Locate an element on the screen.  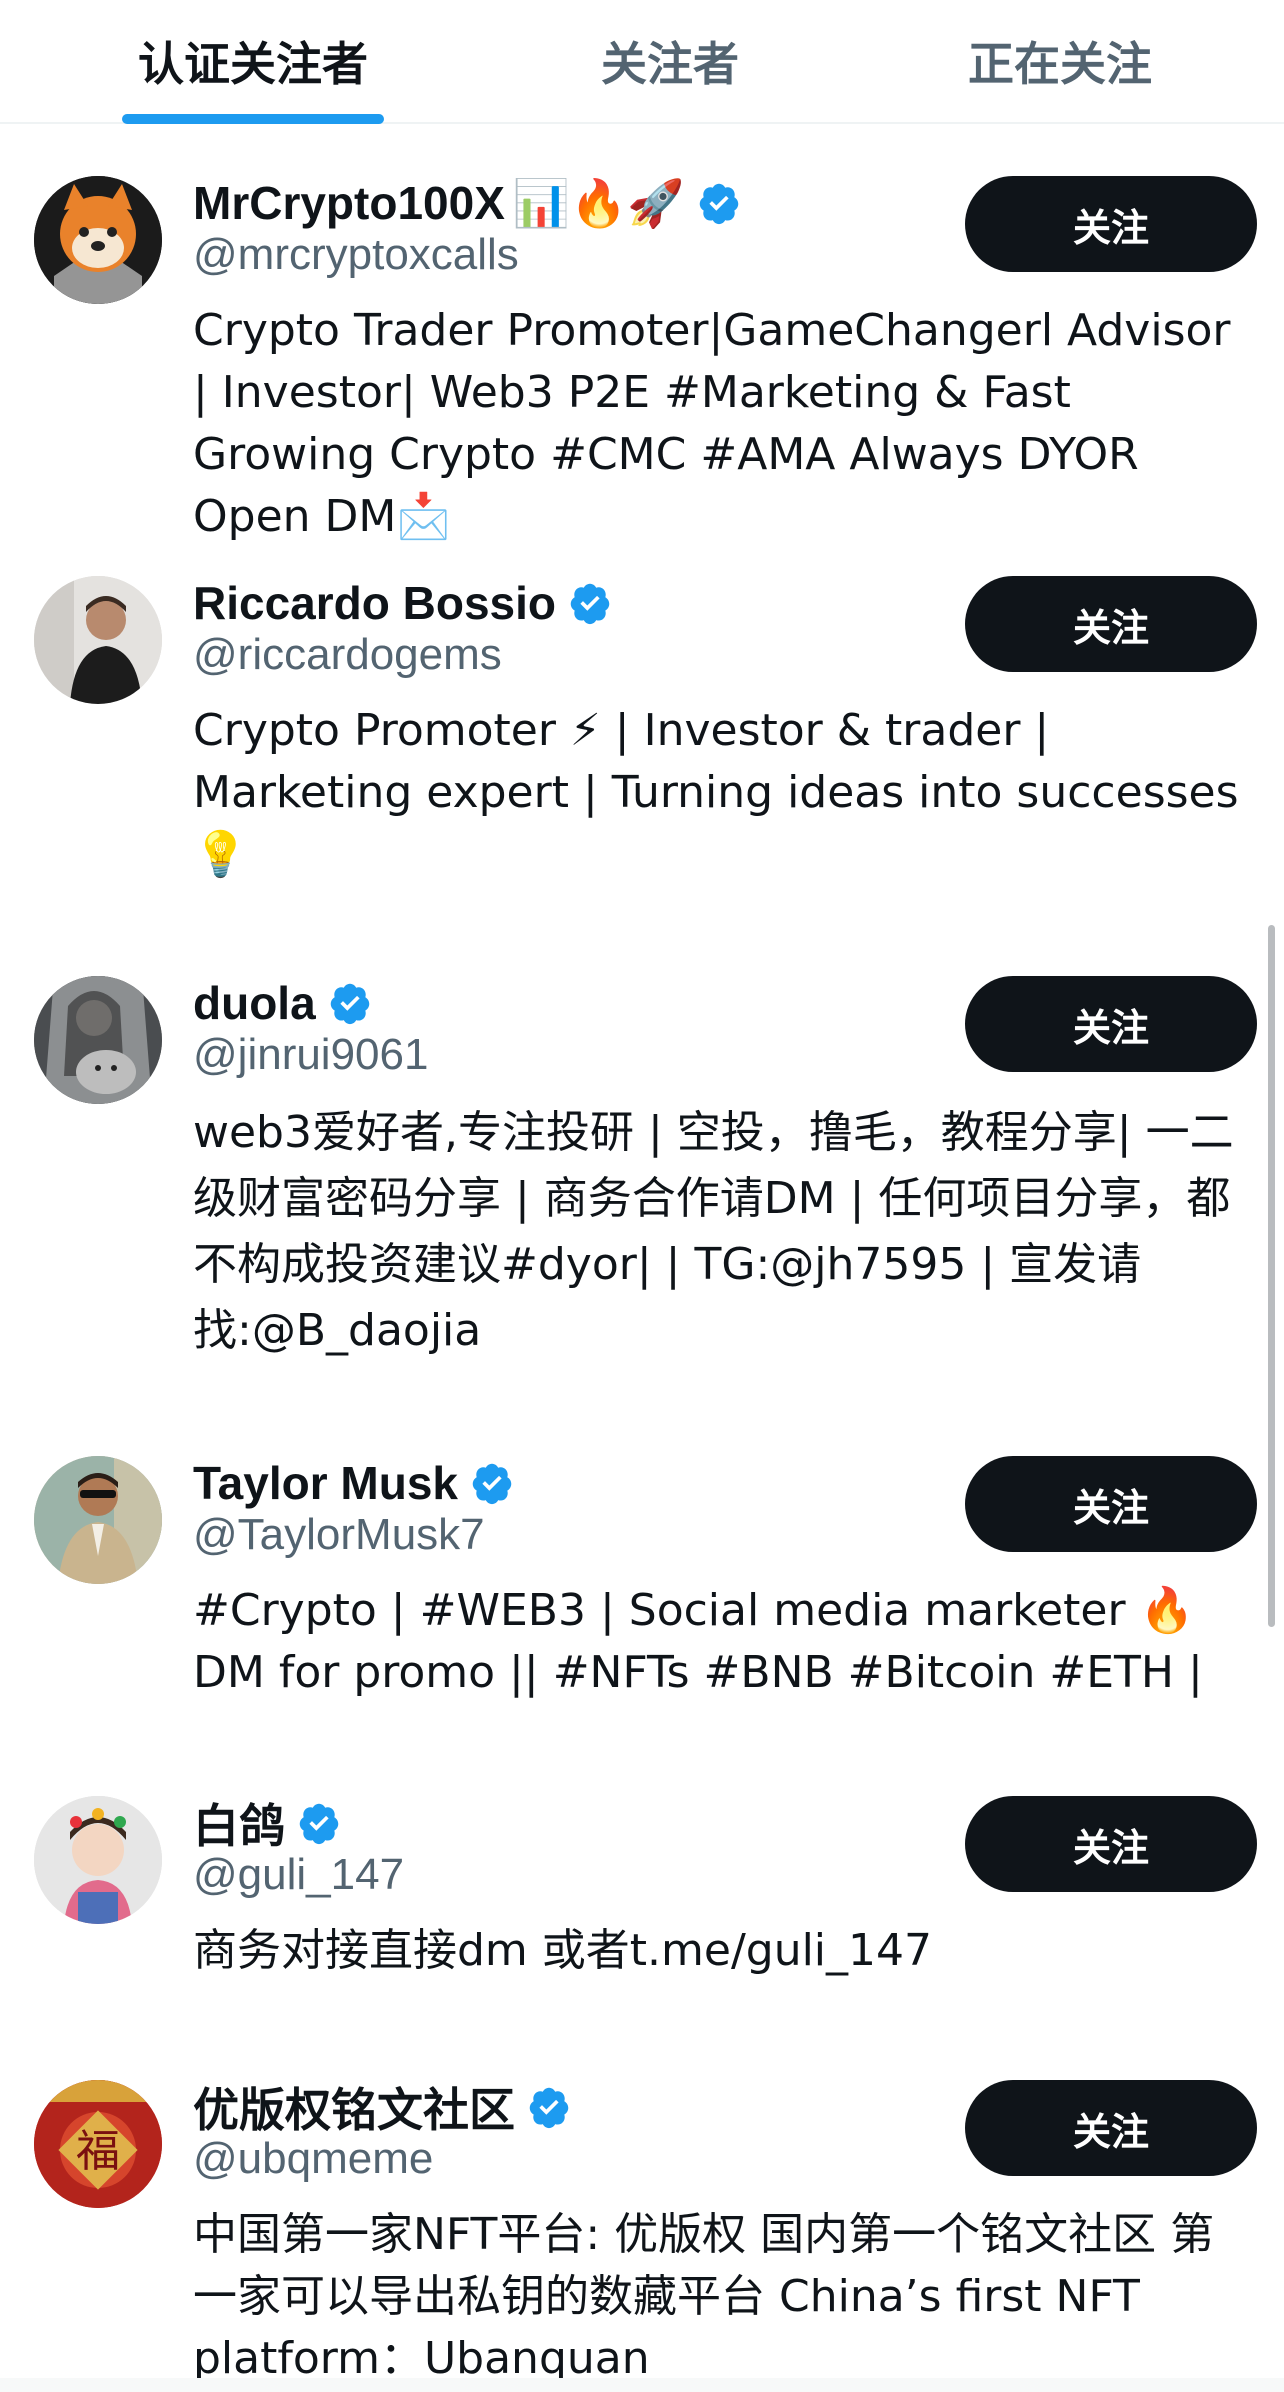
tab-followers: 关注者 is located at coordinates (670, 61).